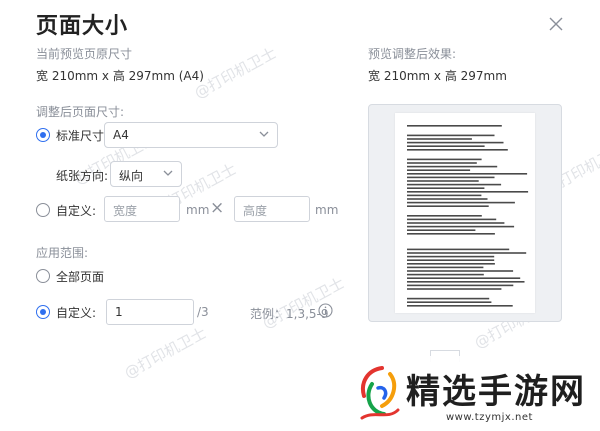  I want to click on adjusted-preview-label: 预览调整后效果:, so click(412, 54).